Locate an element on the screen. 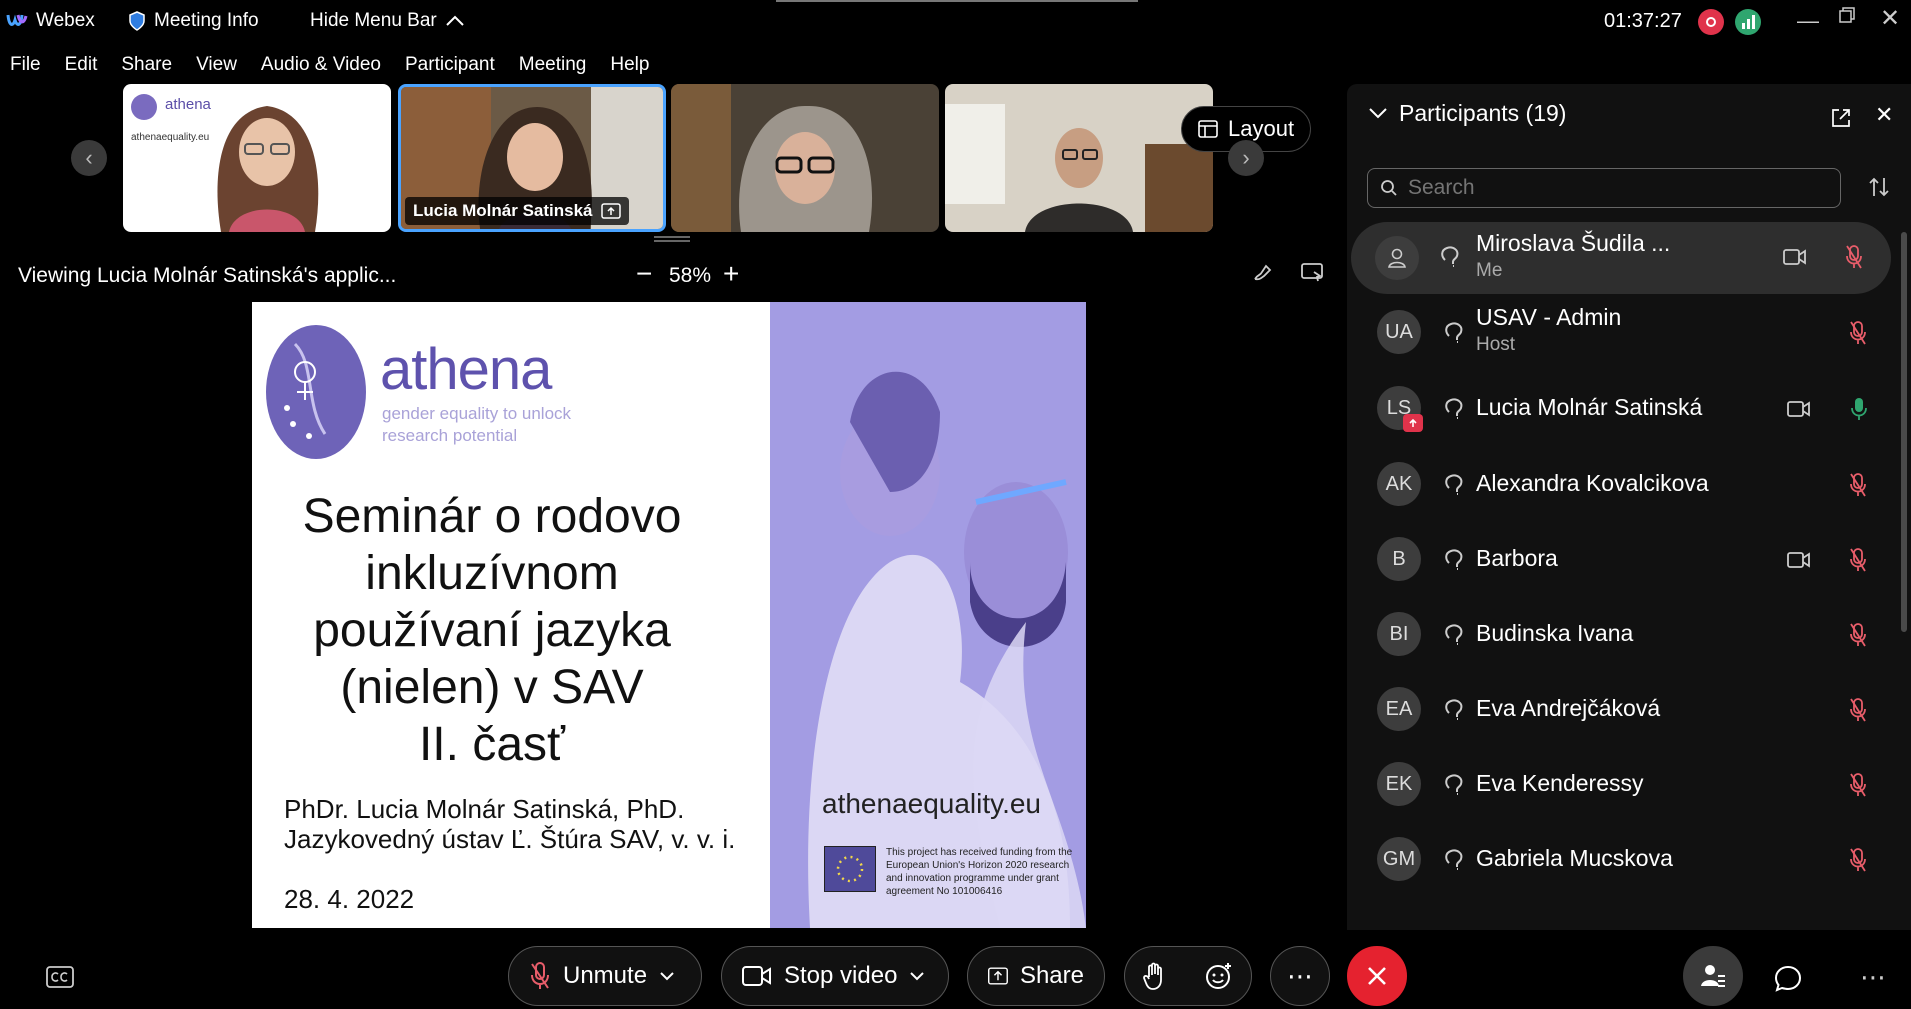 The height and width of the screenshot is (1009, 1911). zoom-out-button: − is located at coordinates (644, 274).